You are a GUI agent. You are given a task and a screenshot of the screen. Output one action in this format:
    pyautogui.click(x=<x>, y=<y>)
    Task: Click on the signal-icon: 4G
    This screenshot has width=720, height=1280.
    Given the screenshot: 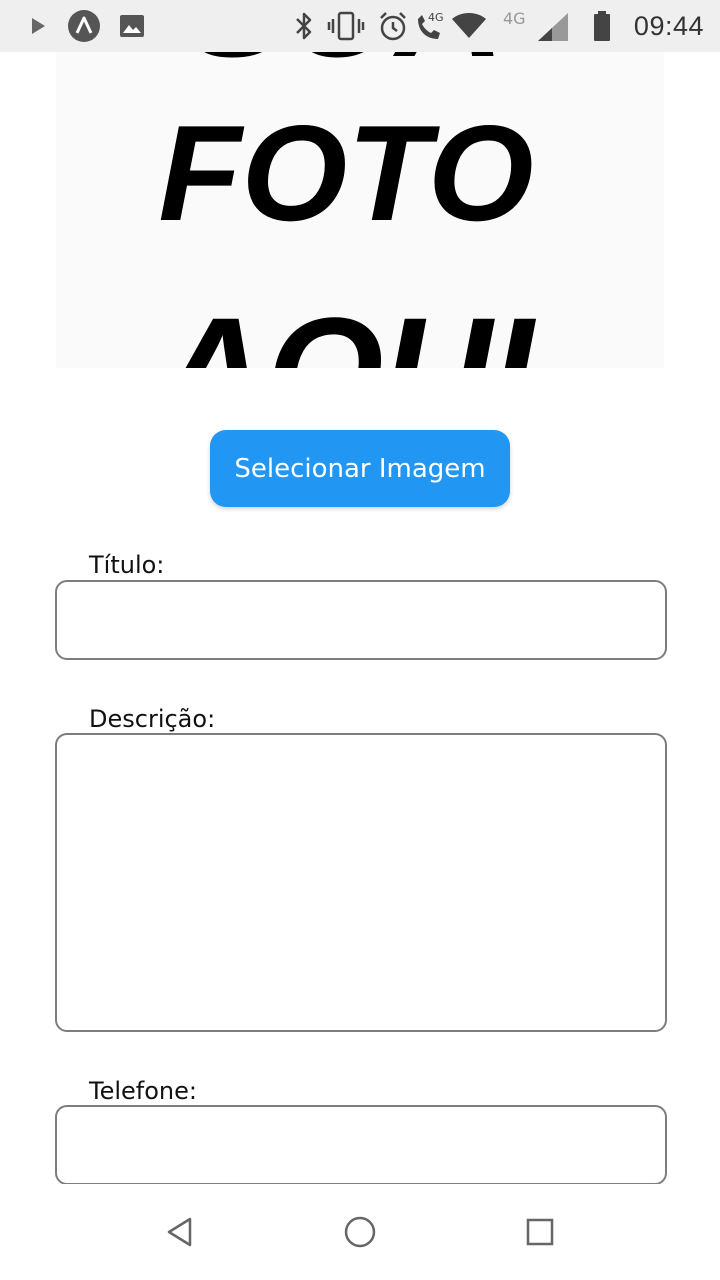 What is the action you would take?
    pyautogui.click(x=536, y=26)
    